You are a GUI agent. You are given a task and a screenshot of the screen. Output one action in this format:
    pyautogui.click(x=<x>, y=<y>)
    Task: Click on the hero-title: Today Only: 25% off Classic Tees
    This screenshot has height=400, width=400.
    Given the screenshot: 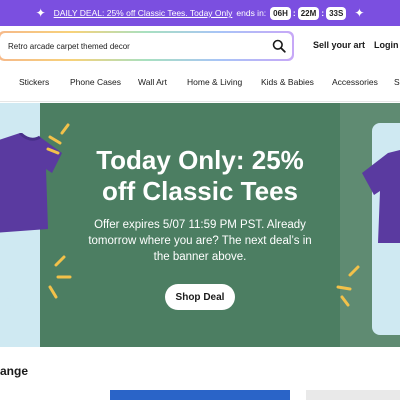 What is the action you would take?
    pyautogui.click(x=200, y=176)
    